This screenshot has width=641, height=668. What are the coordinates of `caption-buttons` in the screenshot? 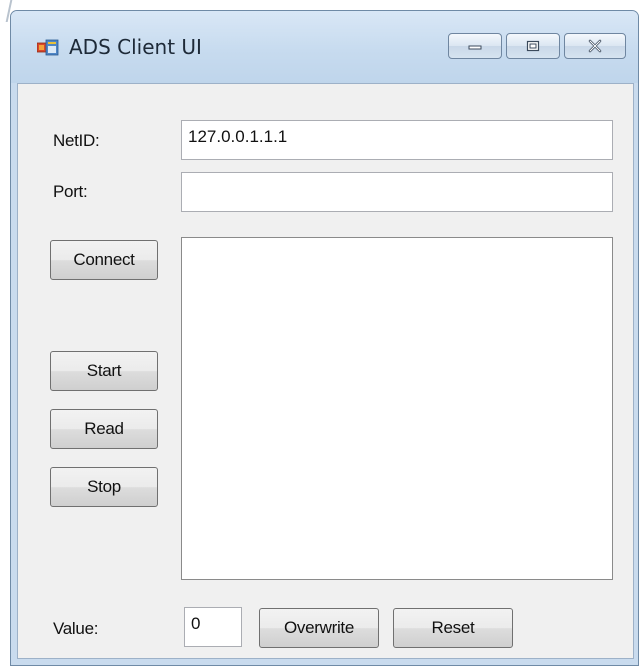 It's located at (537, 46).